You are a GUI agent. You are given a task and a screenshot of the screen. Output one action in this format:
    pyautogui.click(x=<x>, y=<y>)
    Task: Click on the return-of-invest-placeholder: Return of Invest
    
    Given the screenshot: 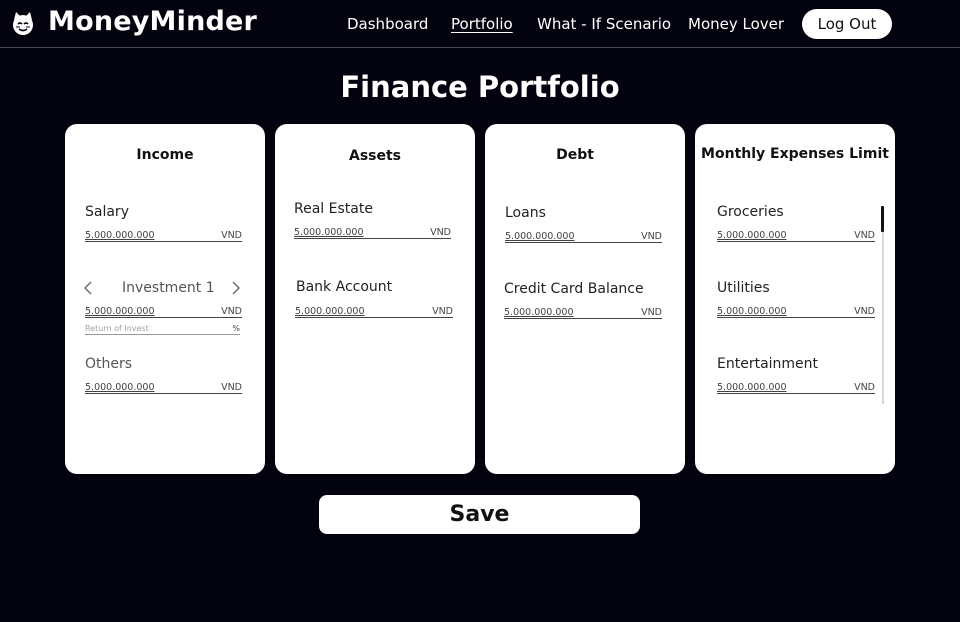 What is the action you would take?
    pyautogui.click(x=117, y=328)
    